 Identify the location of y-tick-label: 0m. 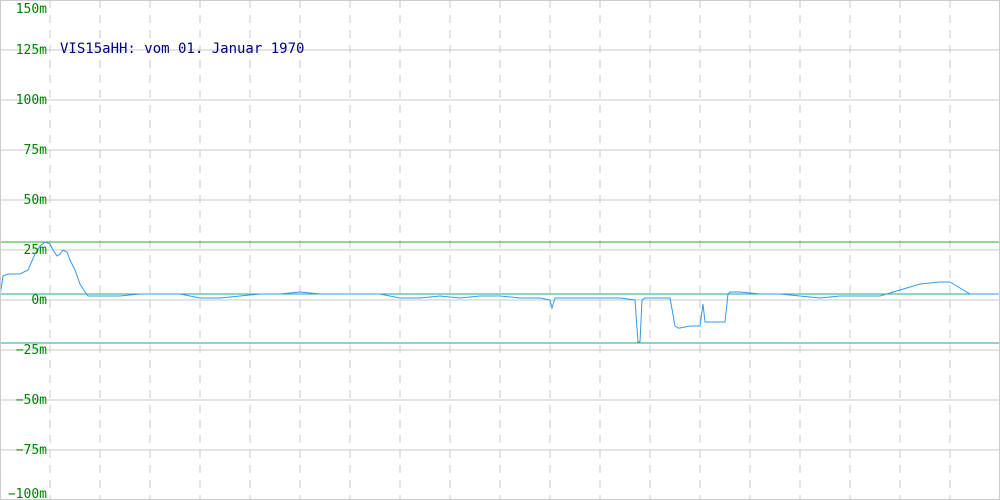
(39, 300).